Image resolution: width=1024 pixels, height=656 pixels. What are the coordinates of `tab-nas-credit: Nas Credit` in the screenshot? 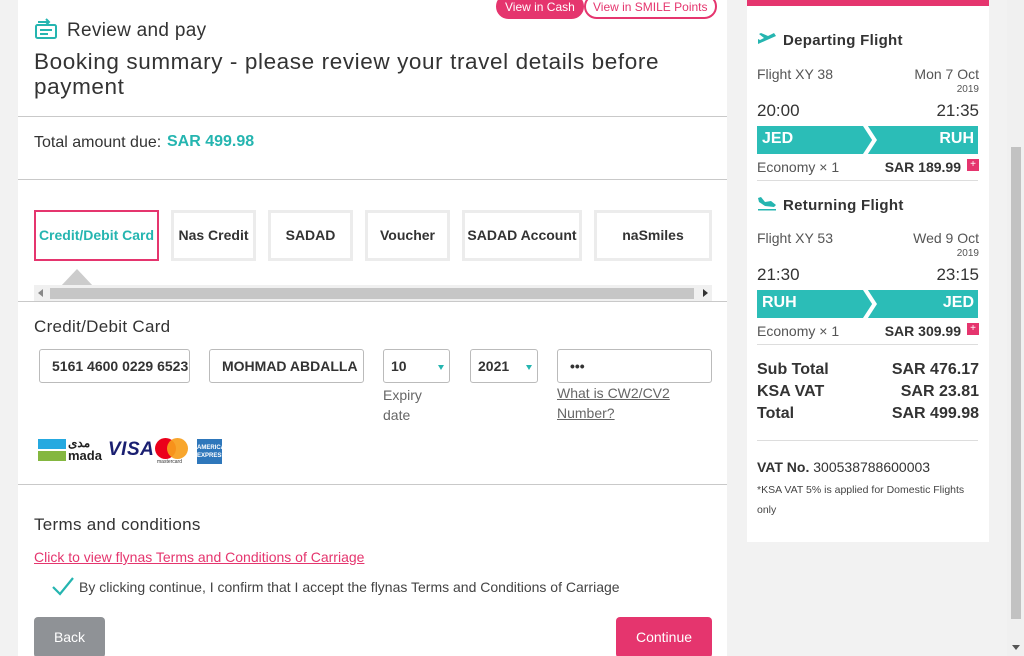 It's located at (213, 235).